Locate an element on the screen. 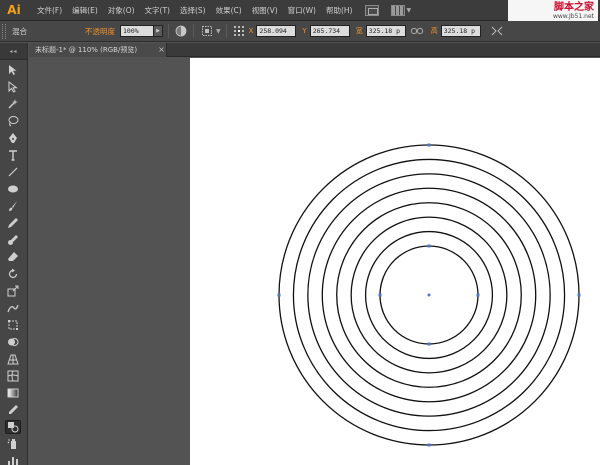 Image resolution: width=600 pixels, height=465 pixels. blob-brush-tool-icon is located at coordinates (13, 240).